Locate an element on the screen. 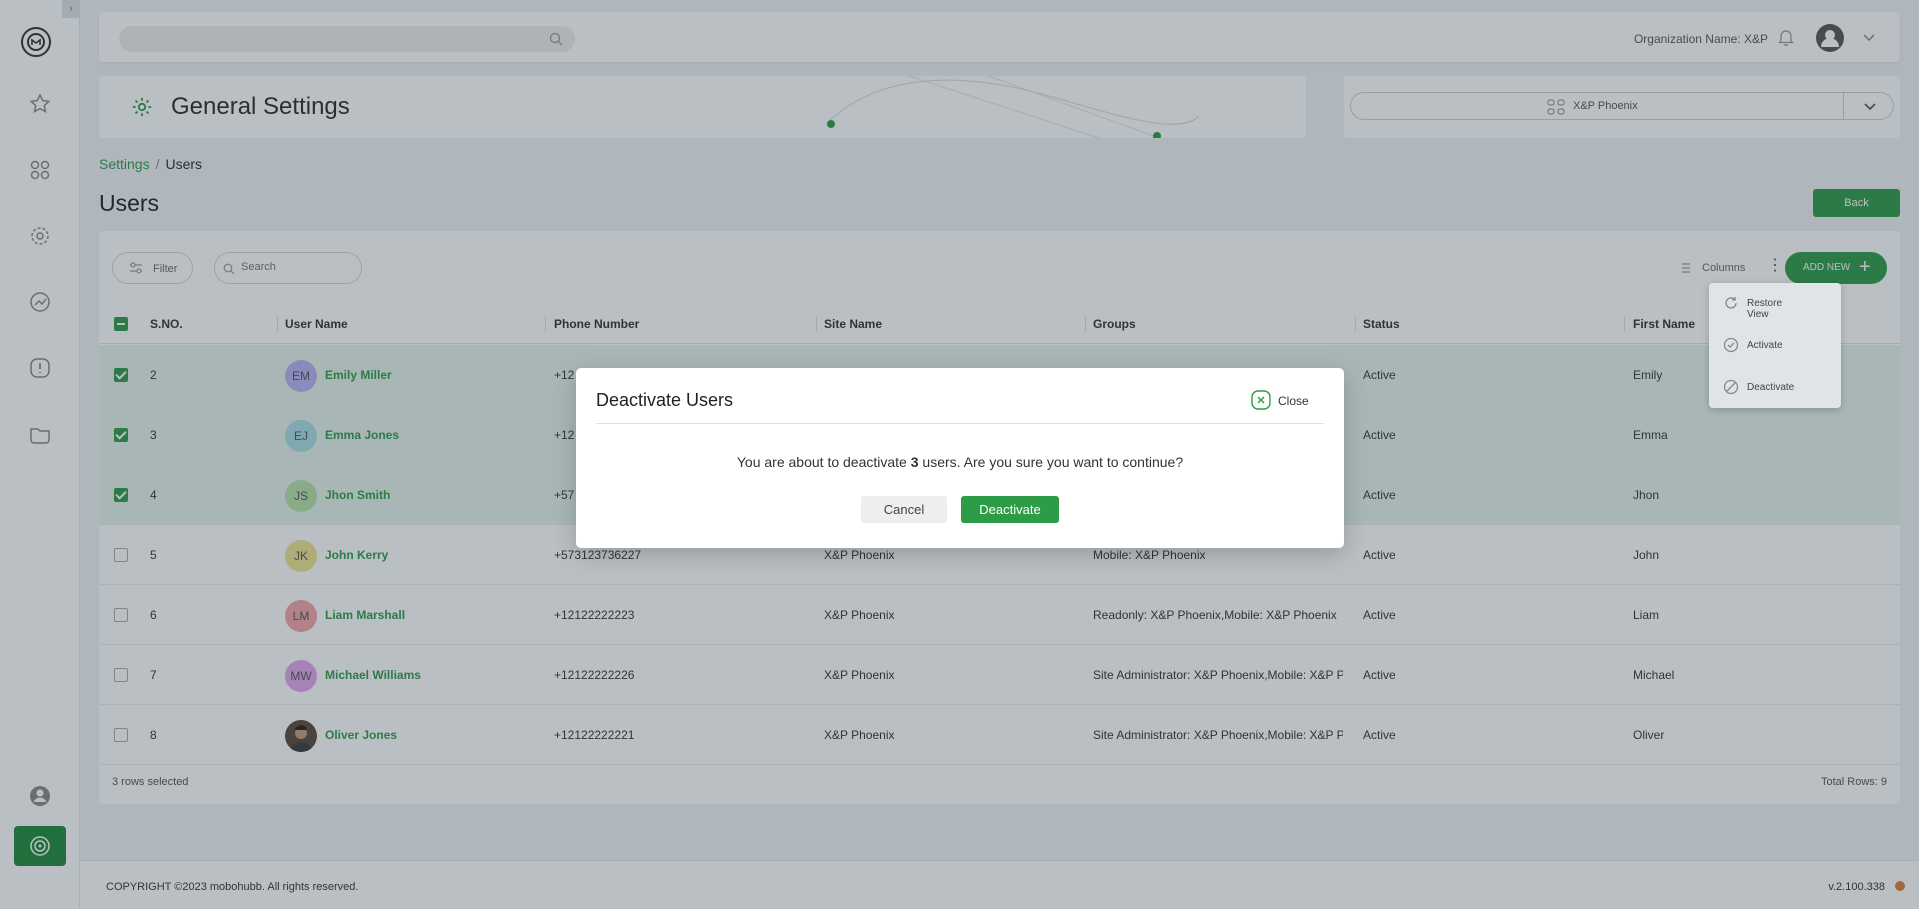 This screenshot has height=909, width=1919. close-icon is located at coordinates (1261, 400).